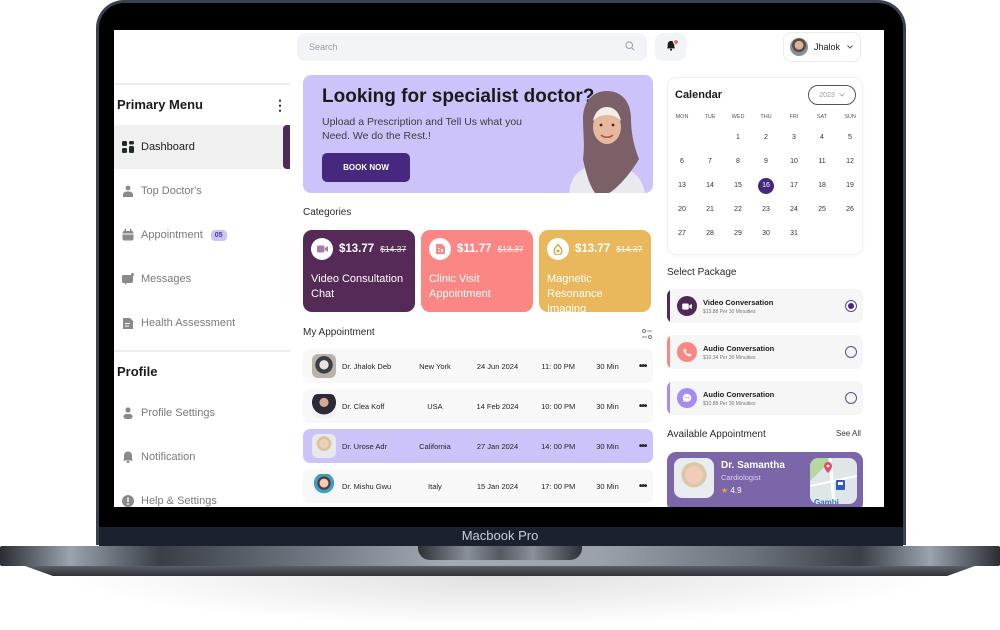  Describe the element at coordinates (128, 279) in the screenshot. I see `messages-icon` at that location.